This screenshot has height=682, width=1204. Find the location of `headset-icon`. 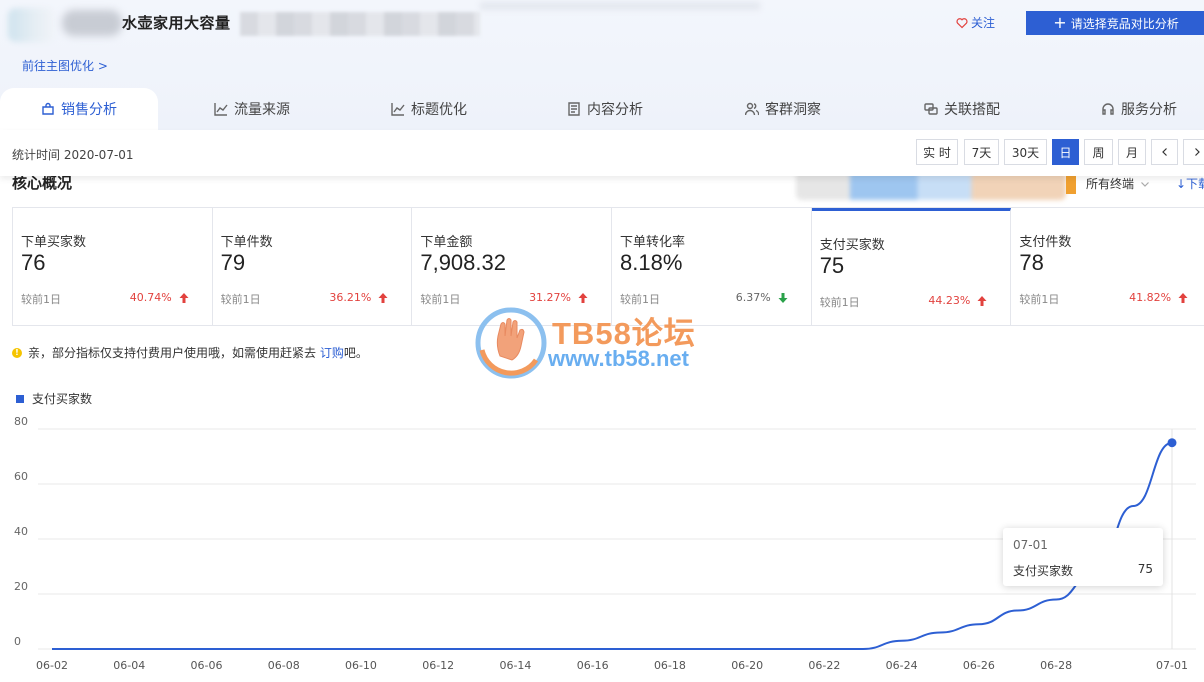

headset-icon is located at coordinates (1108, 109).